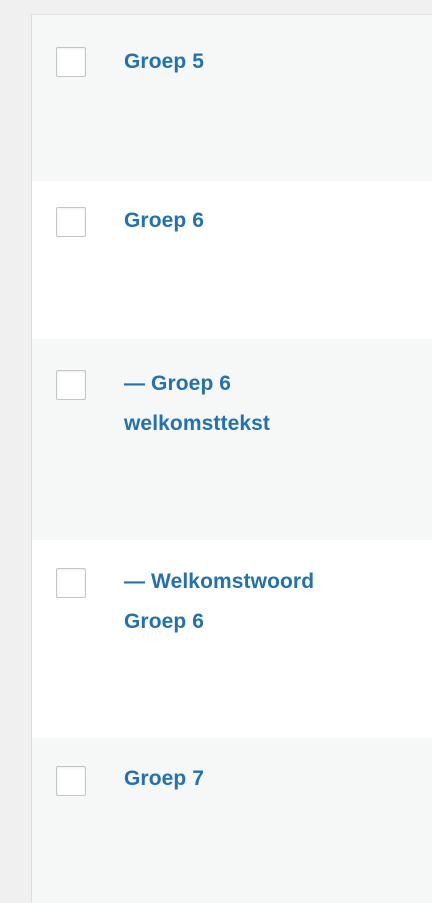 The height and width of the screenshot is (903, 432). What do you see at coordinates (219, 581) in the screenshot?
I see `post-title-line: — Welkomstwoord` at bounding box center [219, 581].